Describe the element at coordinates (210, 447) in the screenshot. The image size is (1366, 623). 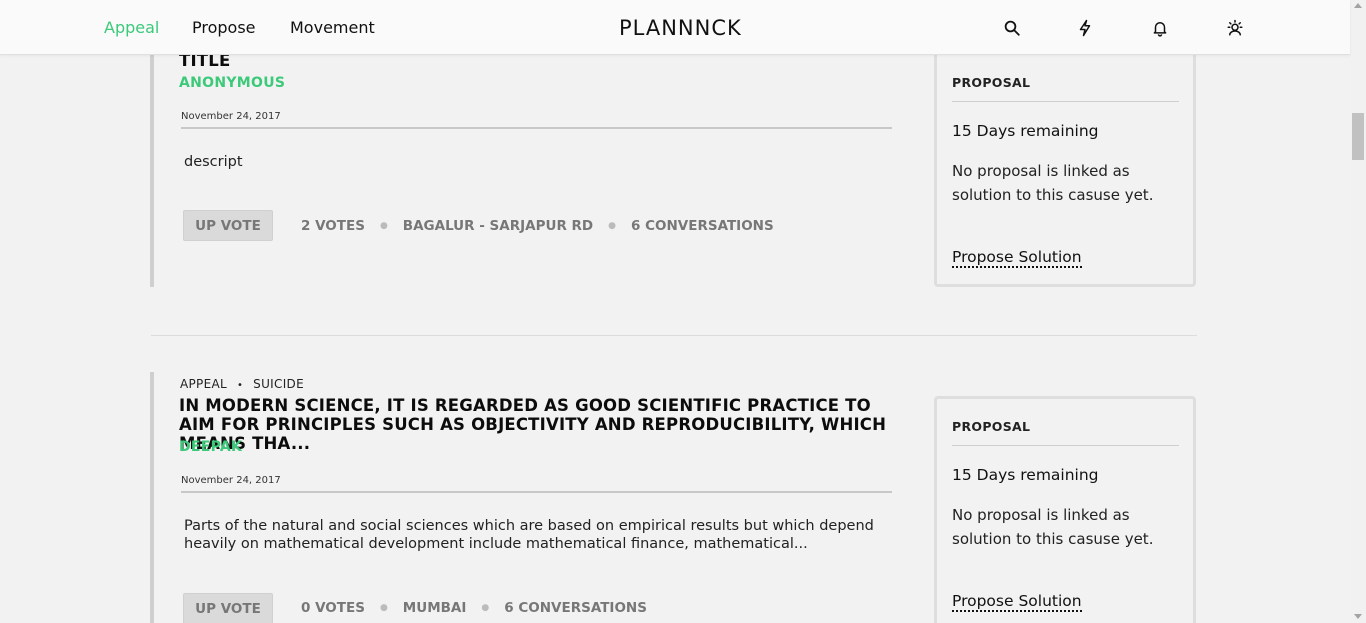
I see `item-author: DEEPAK` at that location.